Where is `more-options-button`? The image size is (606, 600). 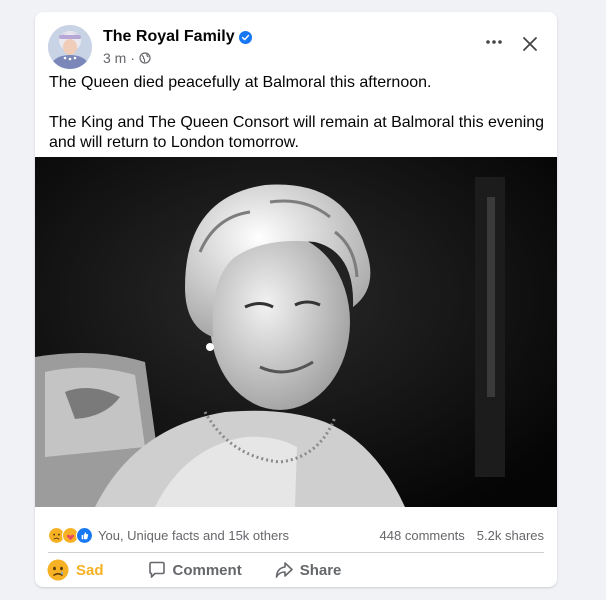
more-options-button is located at coordinates (494, 42).